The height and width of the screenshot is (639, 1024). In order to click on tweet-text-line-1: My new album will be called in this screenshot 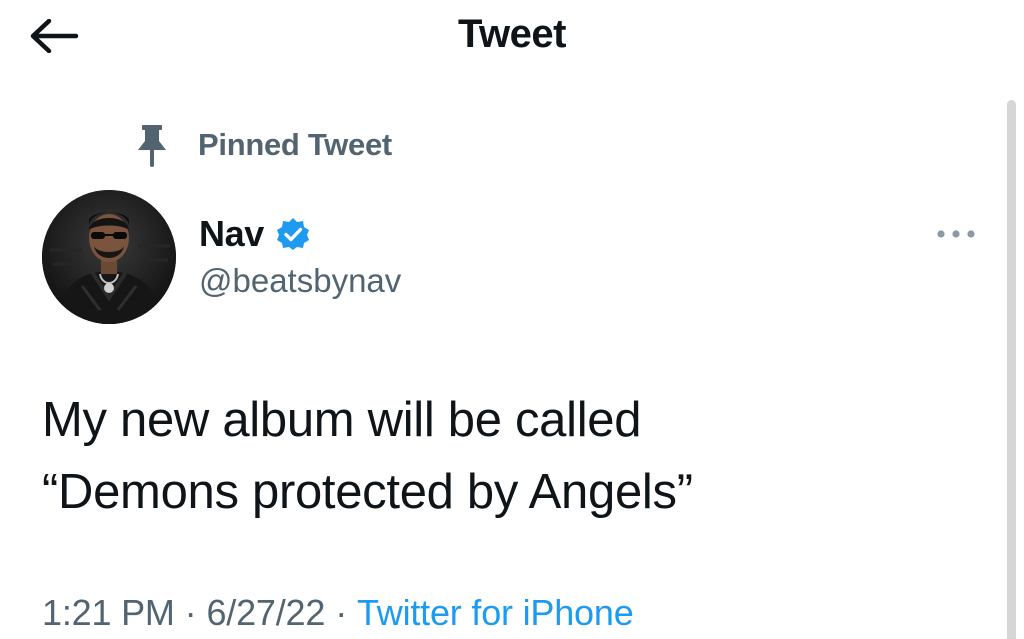, I will do `click(342, 420)`.